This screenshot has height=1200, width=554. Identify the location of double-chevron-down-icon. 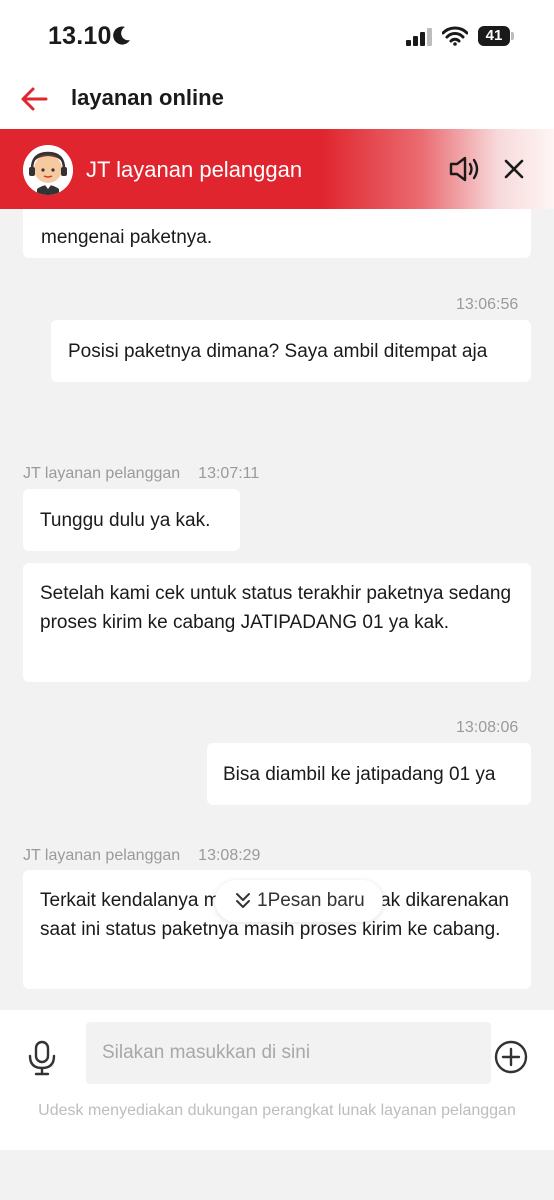
(243, 900).